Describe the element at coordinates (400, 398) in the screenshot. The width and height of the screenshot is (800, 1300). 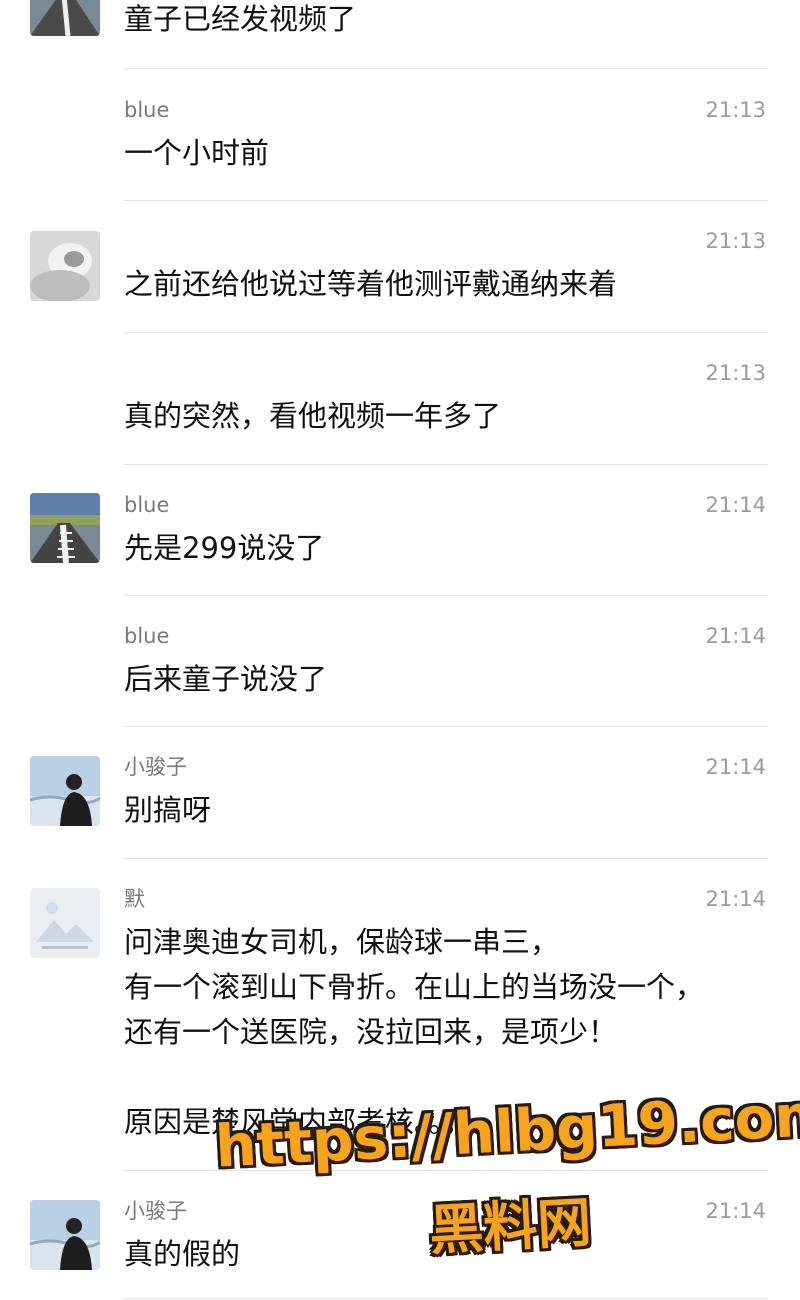
I see `chat-message: 21:13 真的突然，看他视频一年多了` at that location.